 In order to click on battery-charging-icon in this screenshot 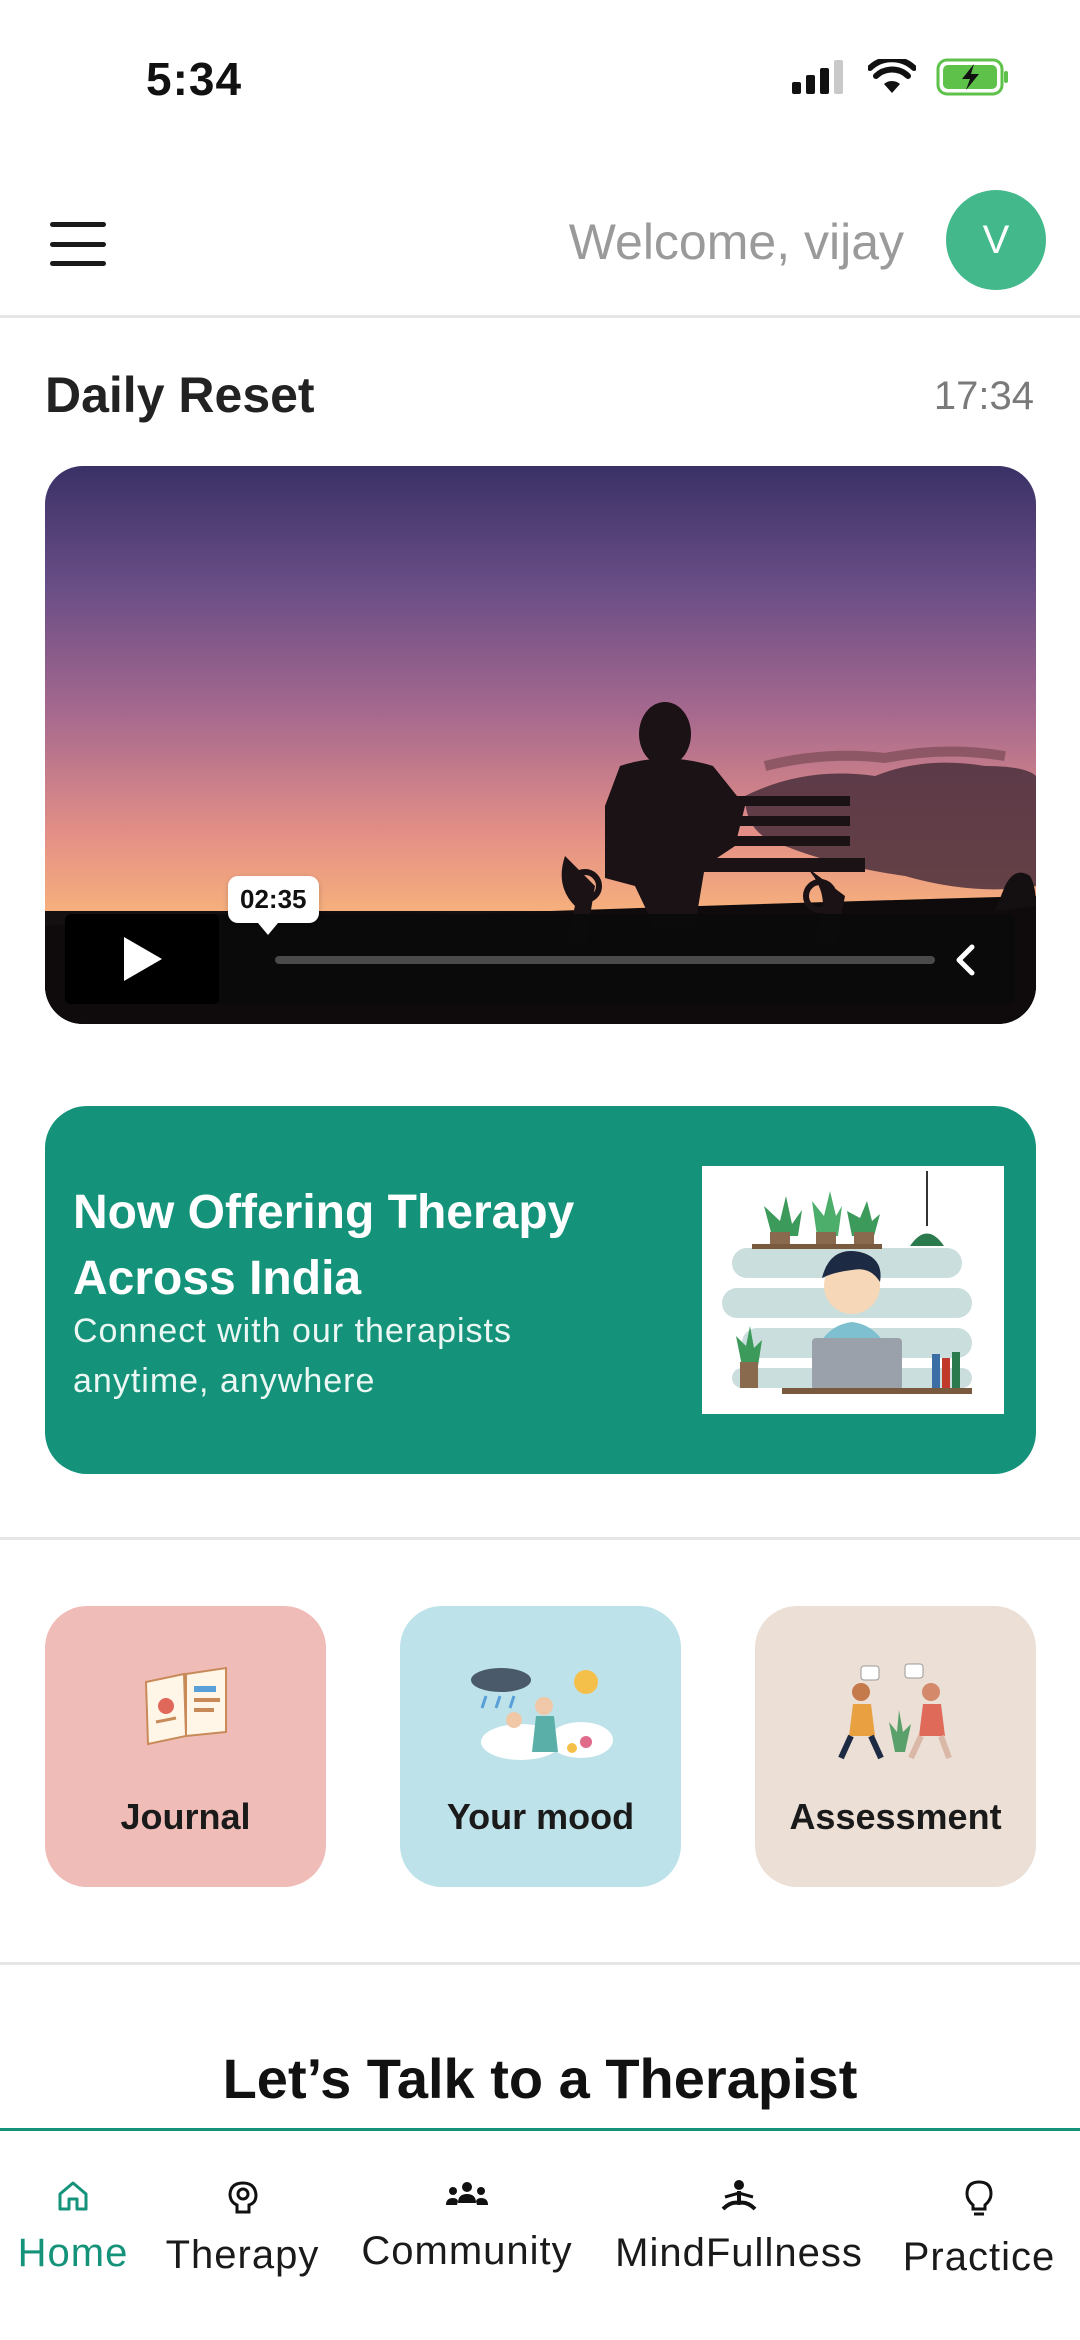, I will do `click(972, 77)`.